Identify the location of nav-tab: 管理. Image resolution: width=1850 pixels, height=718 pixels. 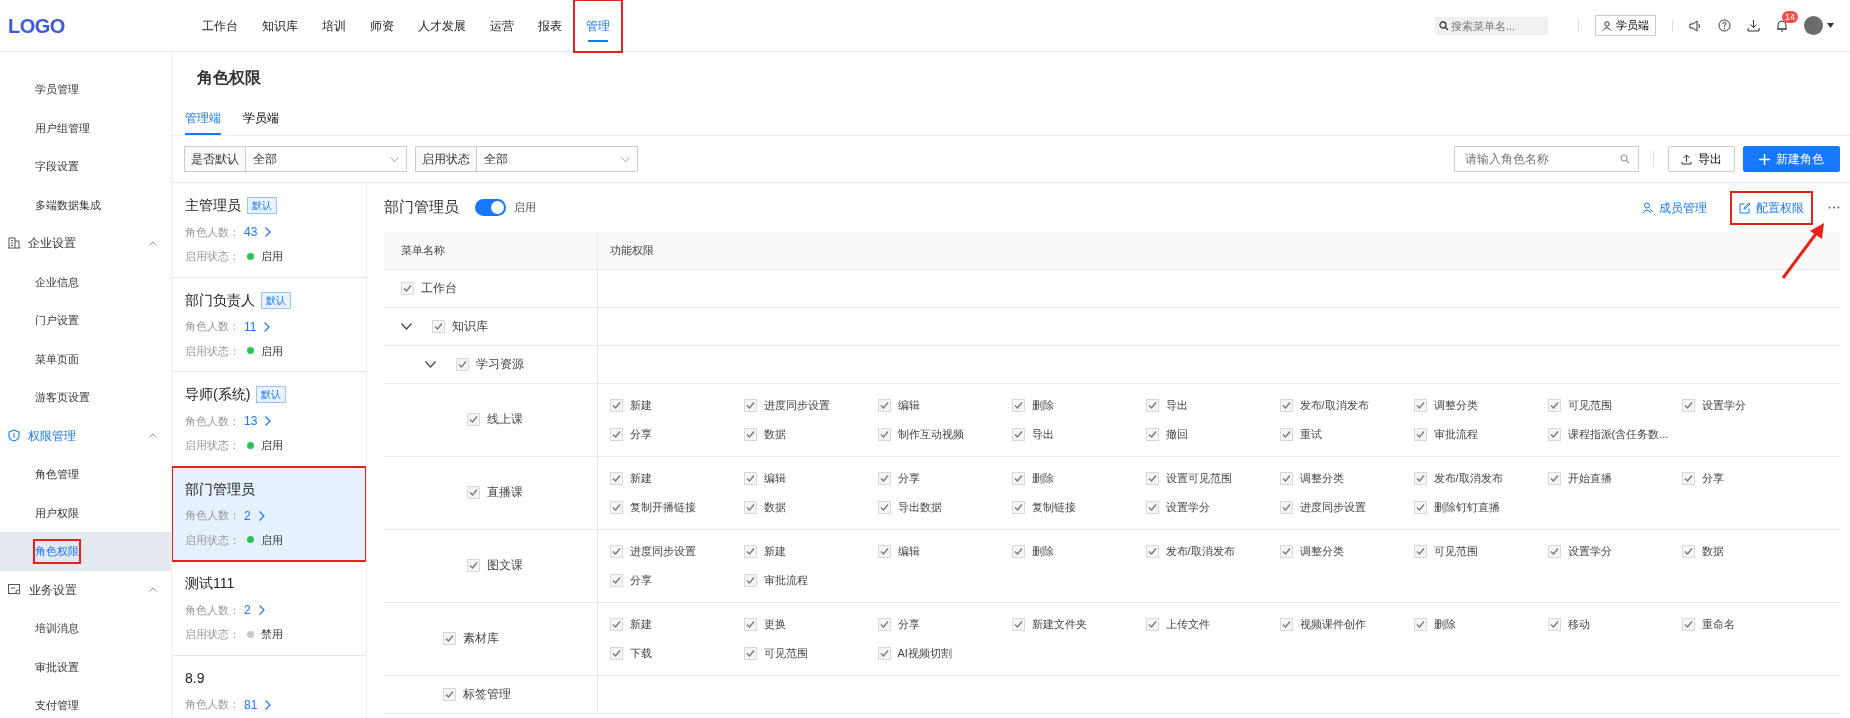
(598, 26).